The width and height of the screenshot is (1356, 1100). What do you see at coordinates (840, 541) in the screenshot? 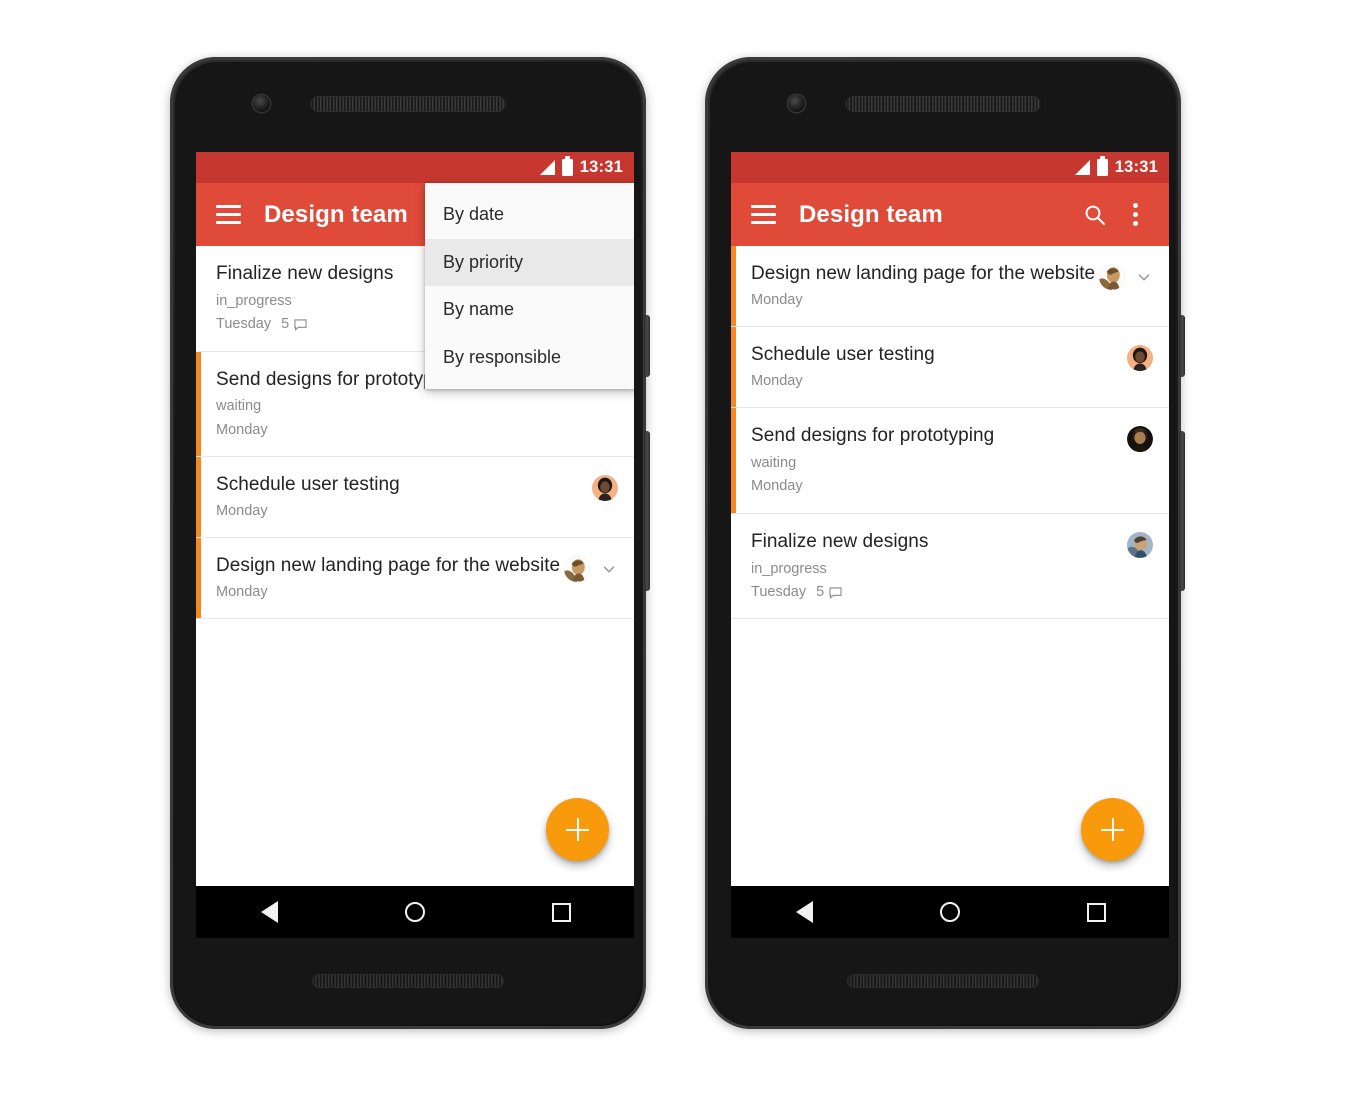
I see `task-title: Finalize new designs` at bounding box center [840, 541].